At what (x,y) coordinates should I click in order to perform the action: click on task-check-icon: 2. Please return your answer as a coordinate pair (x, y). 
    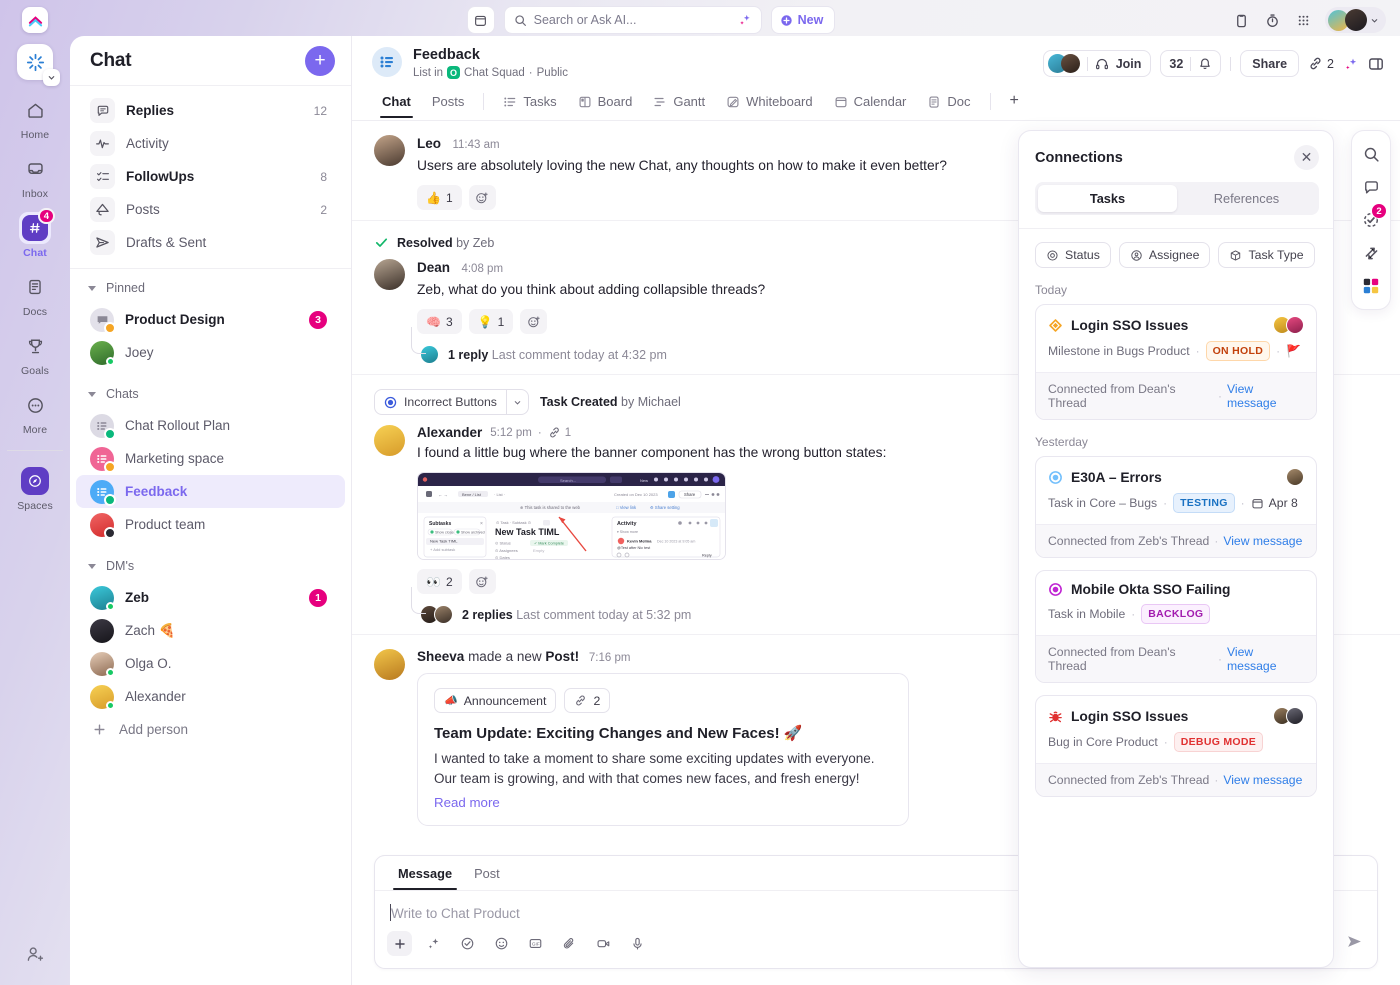
    Looking at the image, I should click on (1372, 218).